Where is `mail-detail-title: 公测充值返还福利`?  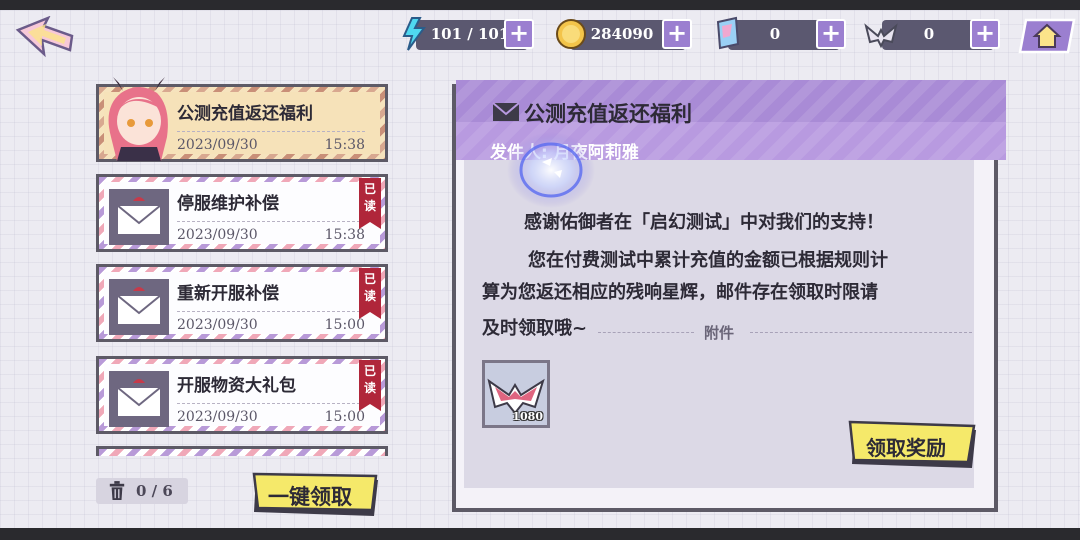
mail-detail-title: 公测充值返还福利 is located at coordinates (608, 114).